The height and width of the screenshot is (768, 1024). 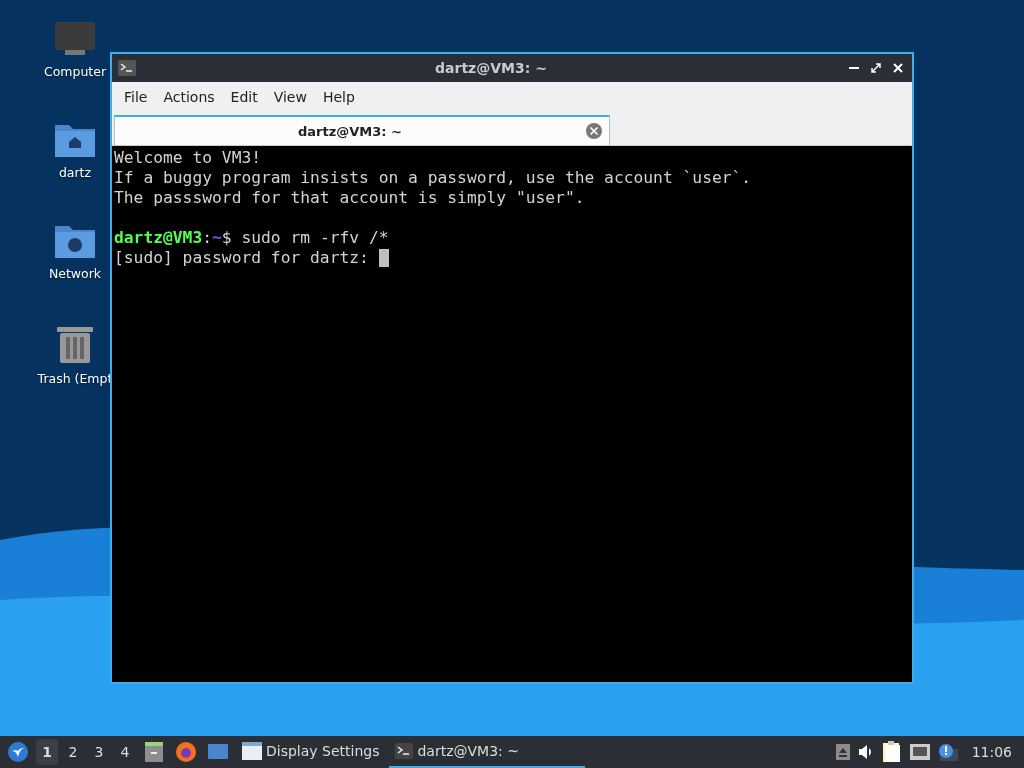 What do you see at coordinates (290, 97) in the screenshot?
I see `menu-item: View` at bounding box center [290, 97].